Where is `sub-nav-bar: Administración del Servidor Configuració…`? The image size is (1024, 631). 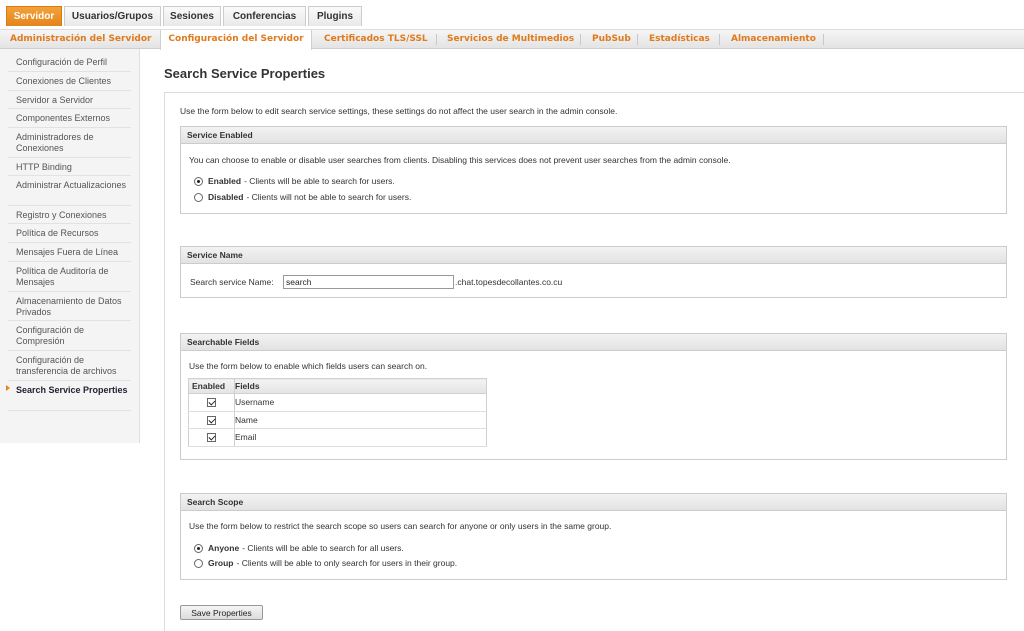 sub-nav-bar: Administración del Servidor Configuració… is located at coordinates (512, 40).